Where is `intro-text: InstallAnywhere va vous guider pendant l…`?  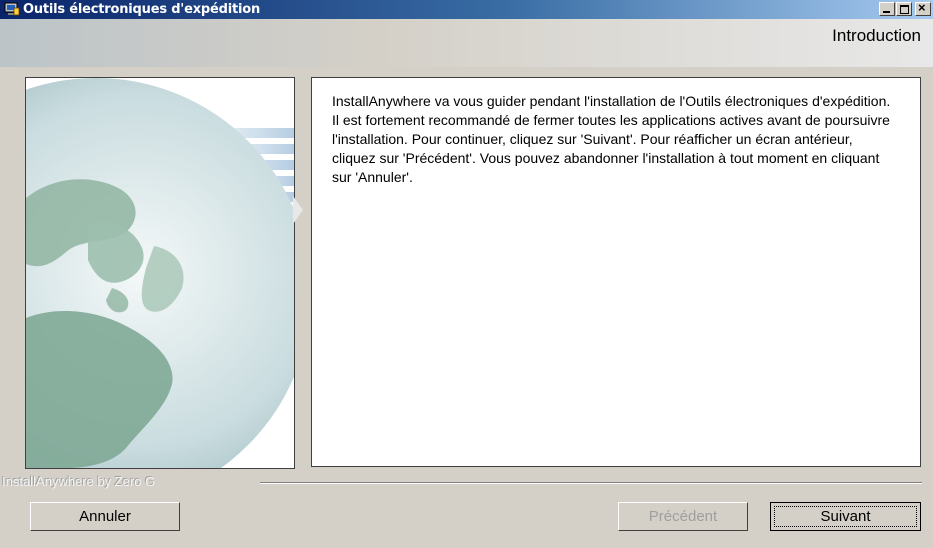 intro-text: InstallAnywhere va vous guider pendant l… is located at coordinates (611, 139).